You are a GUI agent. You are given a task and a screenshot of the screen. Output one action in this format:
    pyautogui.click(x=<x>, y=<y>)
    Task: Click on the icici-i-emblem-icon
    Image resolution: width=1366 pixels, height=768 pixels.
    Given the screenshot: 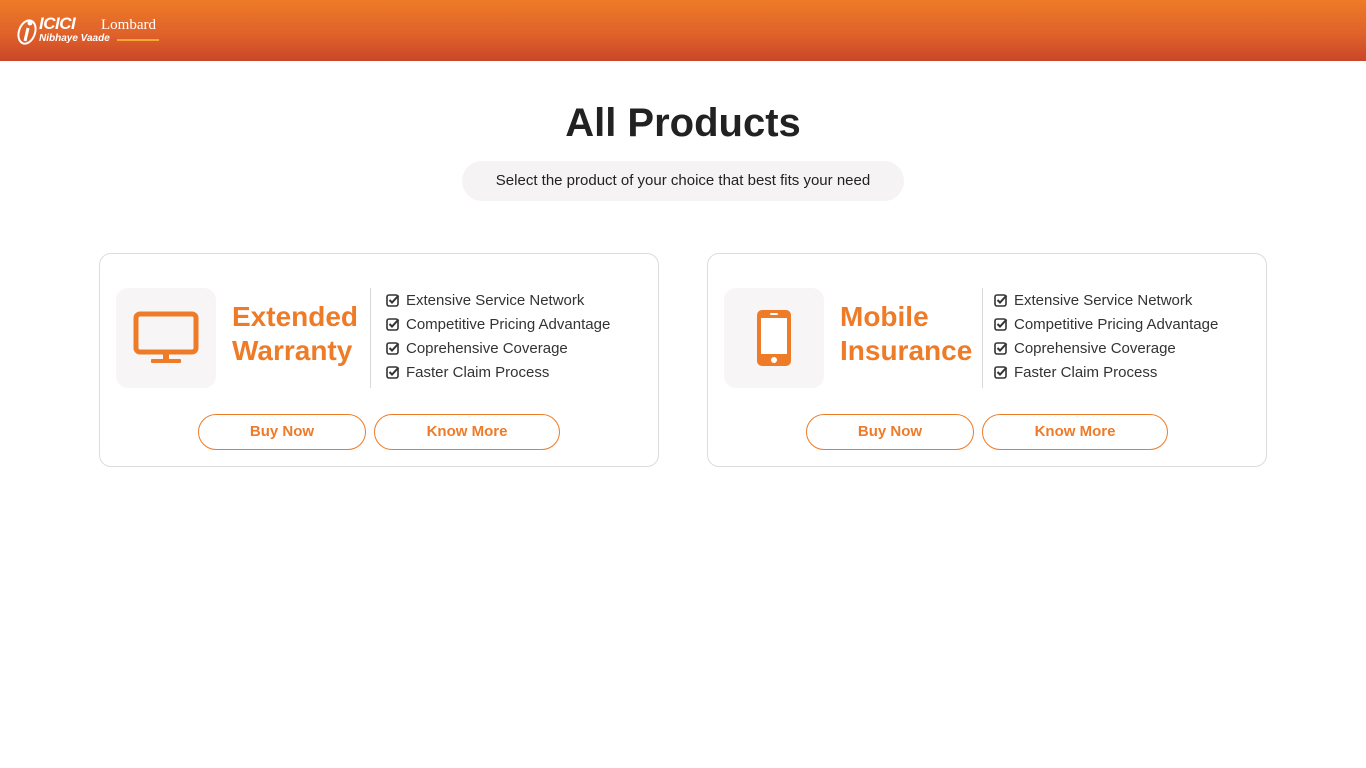 What is the action you would take?
    pyautogui.click(x=27, y=32)
    